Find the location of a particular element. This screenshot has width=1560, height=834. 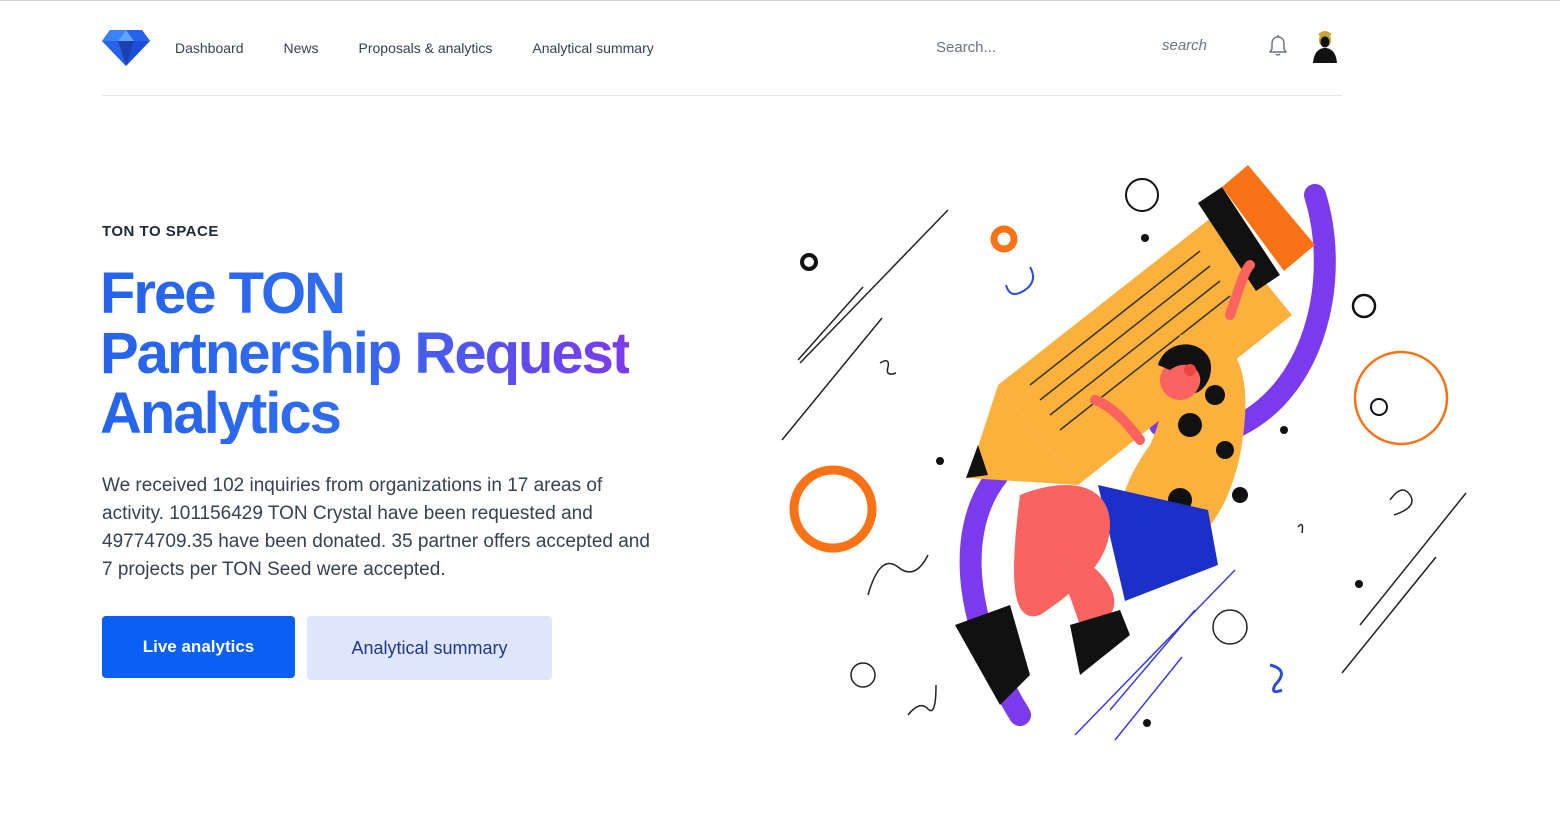

avatar-icon is located at coordinates (1325, 47).